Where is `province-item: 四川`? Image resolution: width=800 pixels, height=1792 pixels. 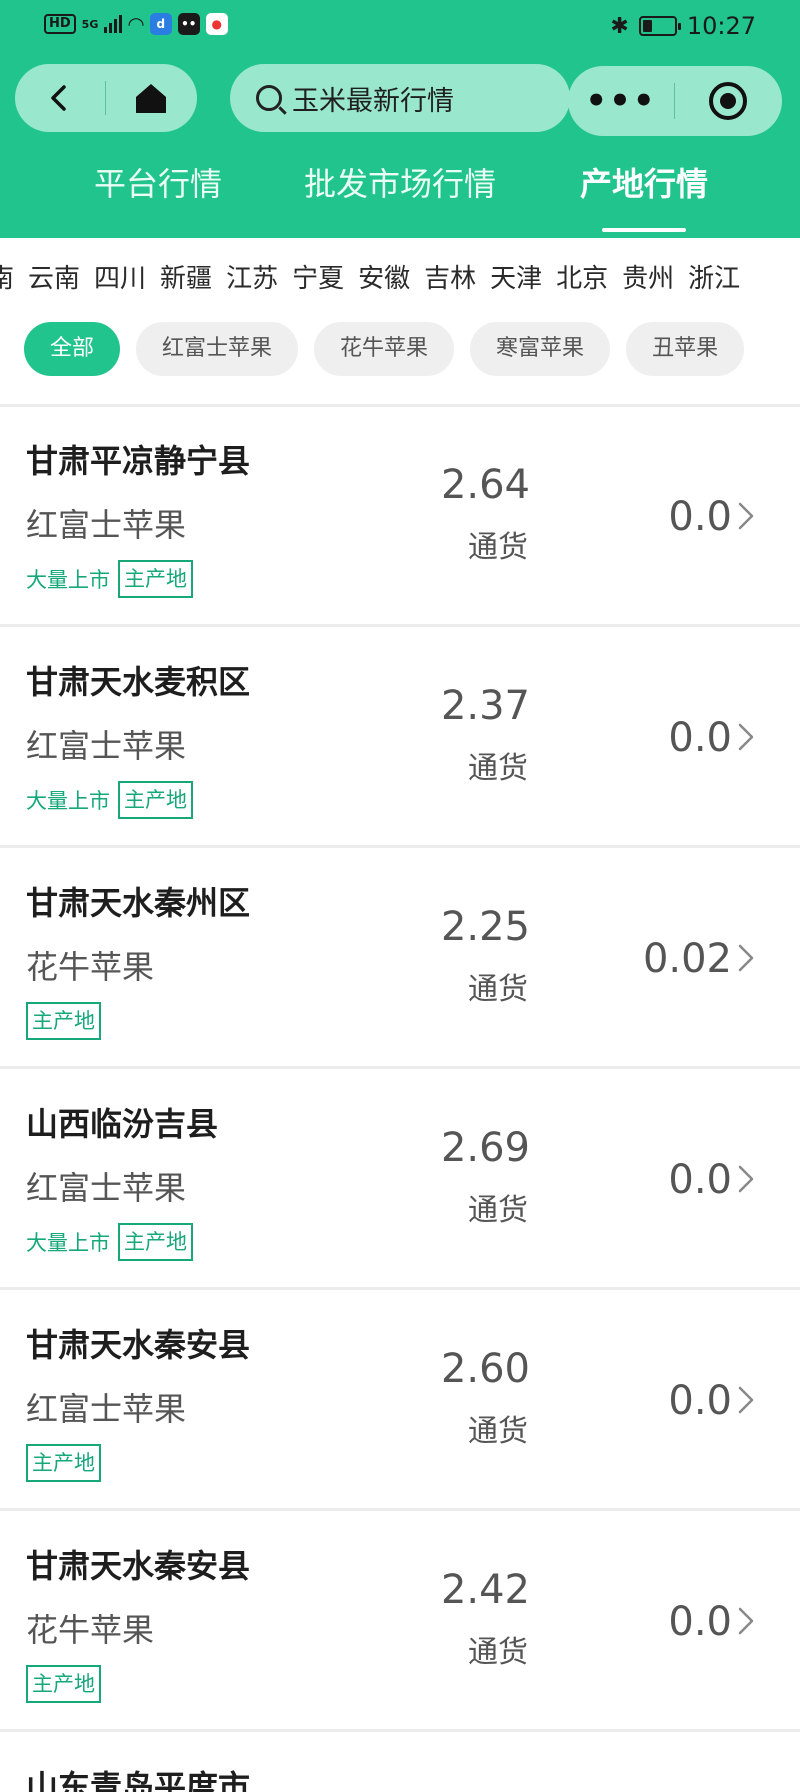 province-item: 四川 is located at coordinates (120, 276).